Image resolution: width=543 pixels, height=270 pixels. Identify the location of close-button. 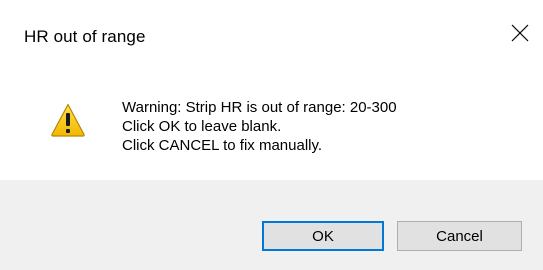
(520, 33).